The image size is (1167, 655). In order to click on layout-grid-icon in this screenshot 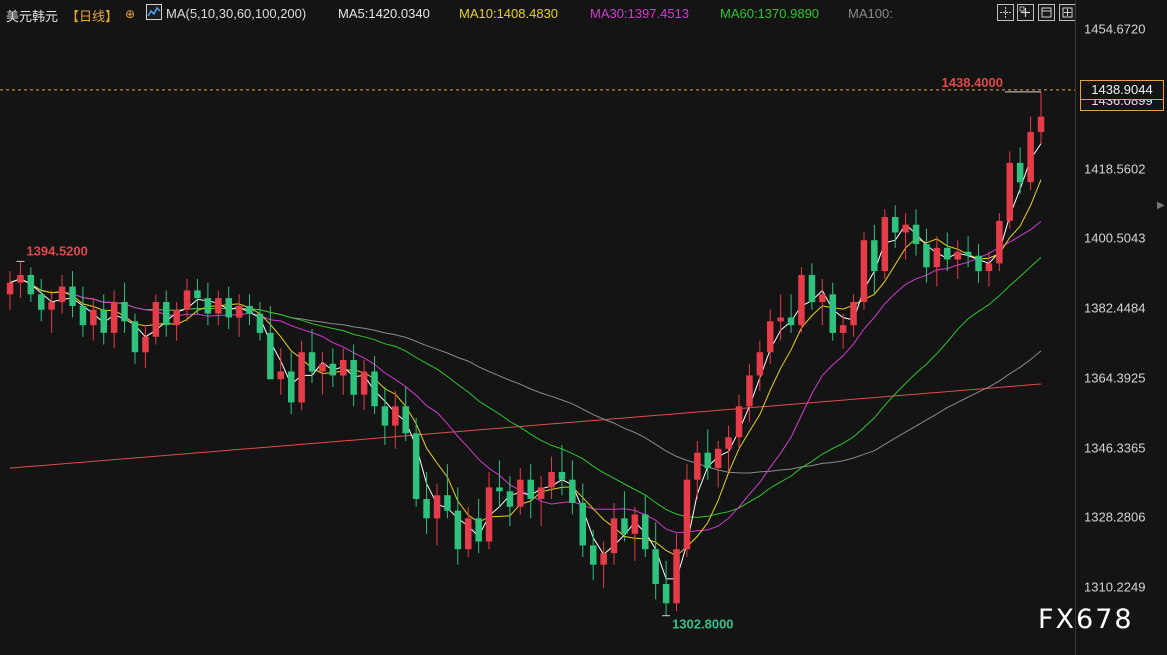, I will do `click(1005, 12)`.